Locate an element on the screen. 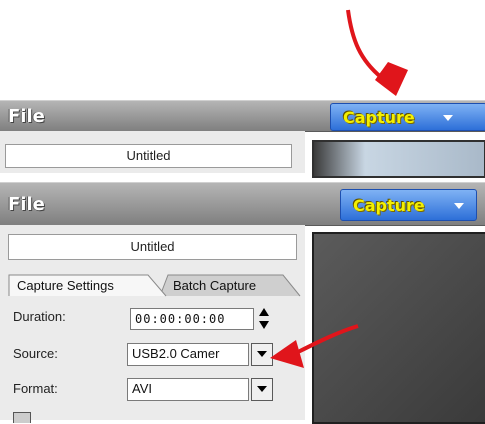 The width and height of the screenshot is (485, 424). format-select: AVI is located at coordinates (188, 389).